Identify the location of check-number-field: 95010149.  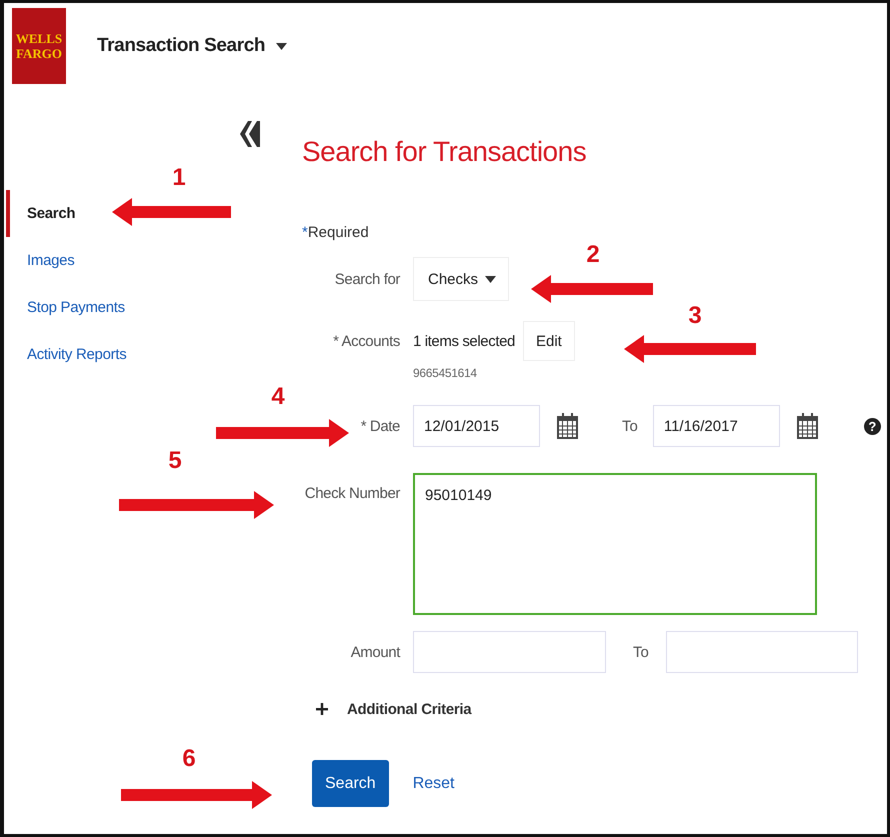
(615, 544).